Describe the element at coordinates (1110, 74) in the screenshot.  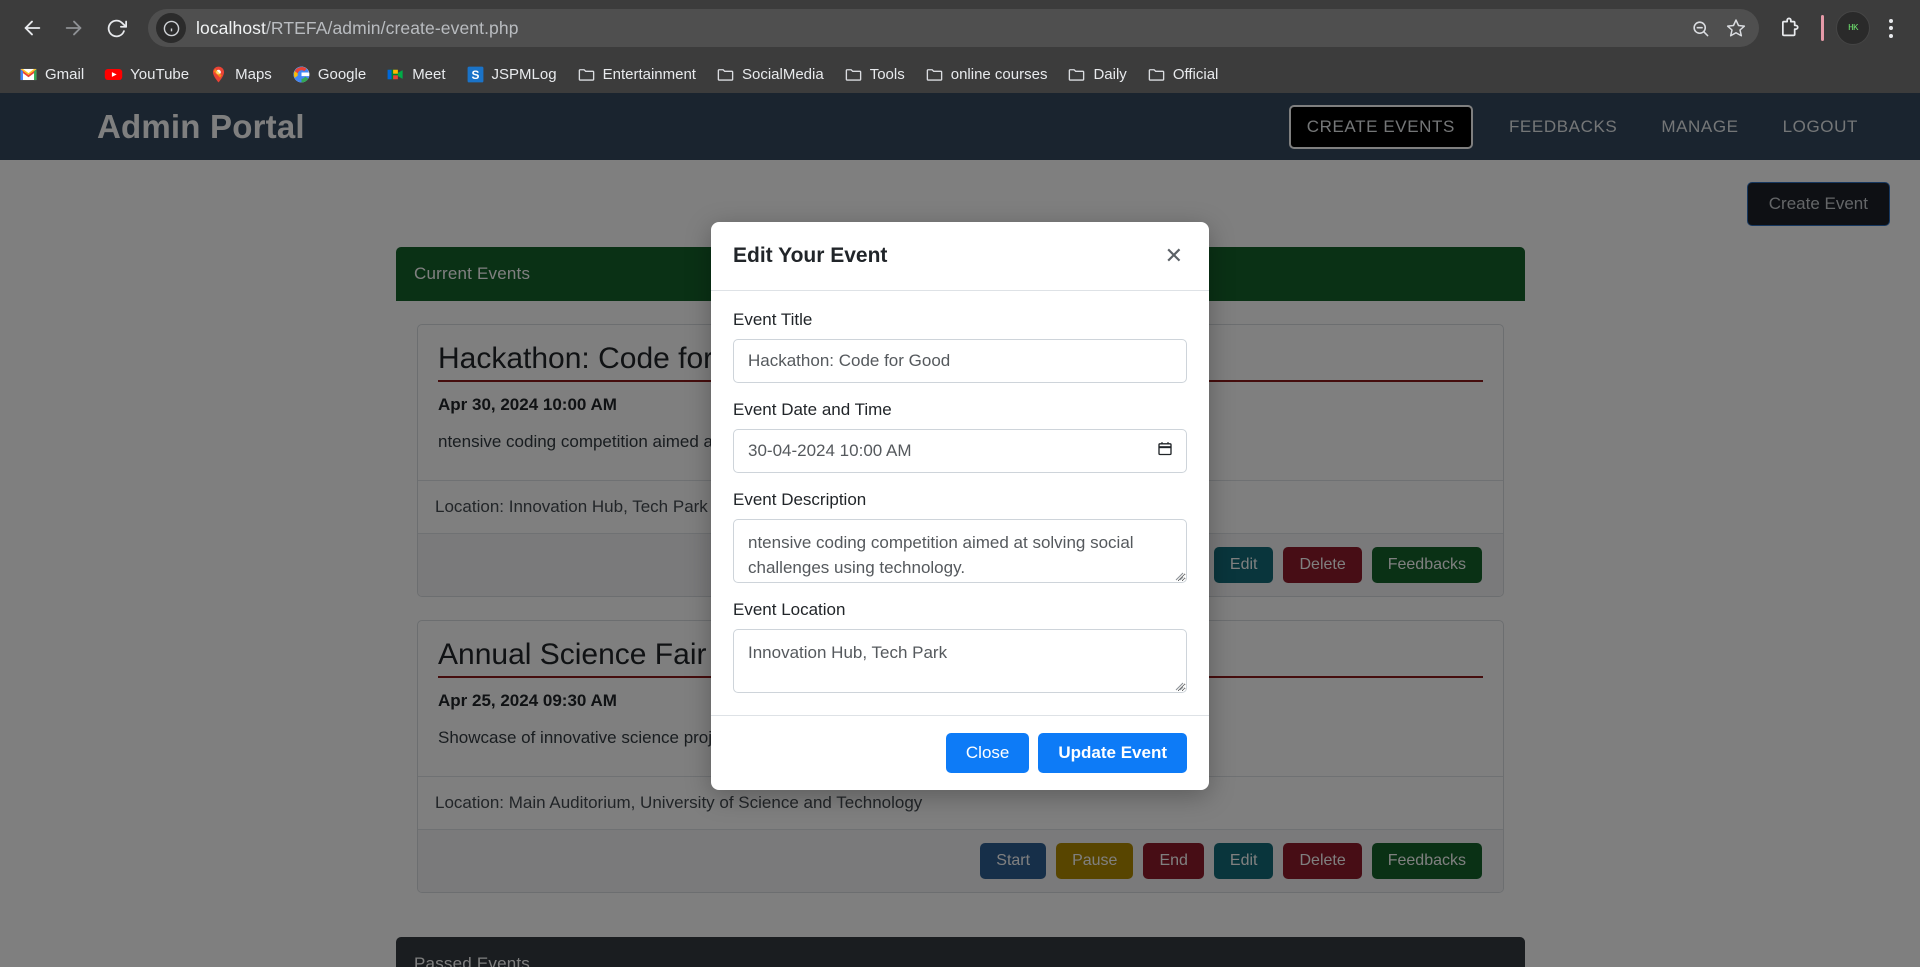
I see `bookmark-label: Daily` at that location.